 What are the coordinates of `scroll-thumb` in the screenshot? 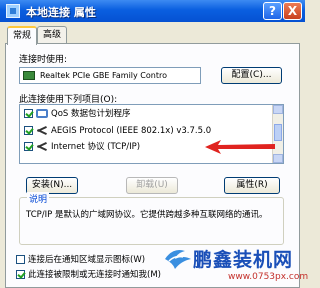 It's located at (278, 132).